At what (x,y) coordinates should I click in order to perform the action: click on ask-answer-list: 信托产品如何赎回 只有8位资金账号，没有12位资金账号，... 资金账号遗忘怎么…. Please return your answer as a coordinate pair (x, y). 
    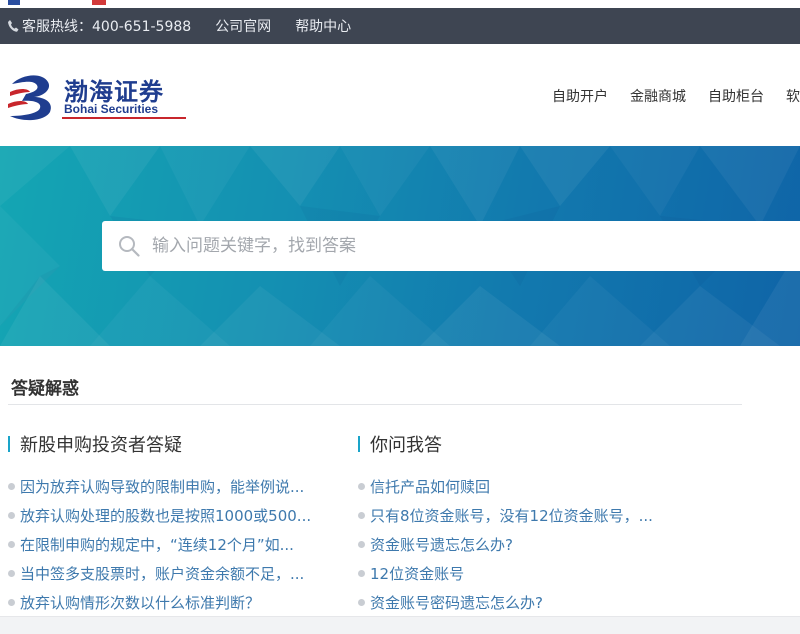
    Looking at the image, I should click on (528, 544).